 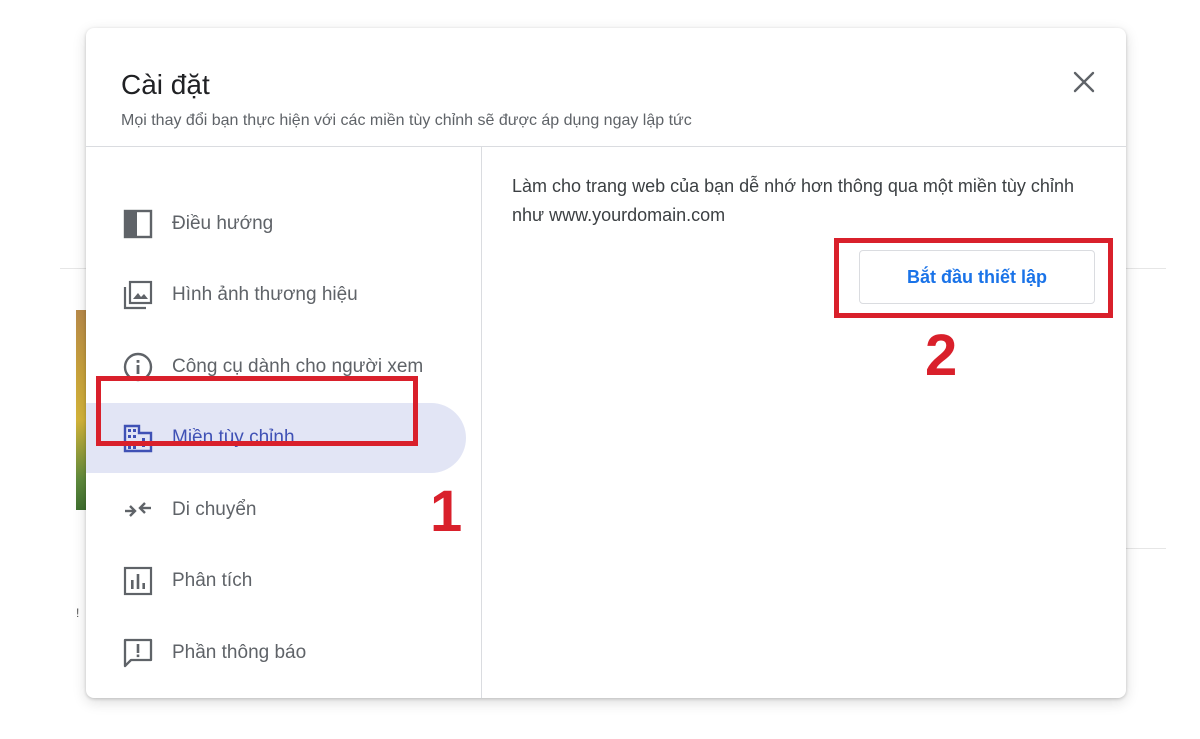 I want to click on sidebar-item-move: Di chuyển, so click(x=276, y=510).